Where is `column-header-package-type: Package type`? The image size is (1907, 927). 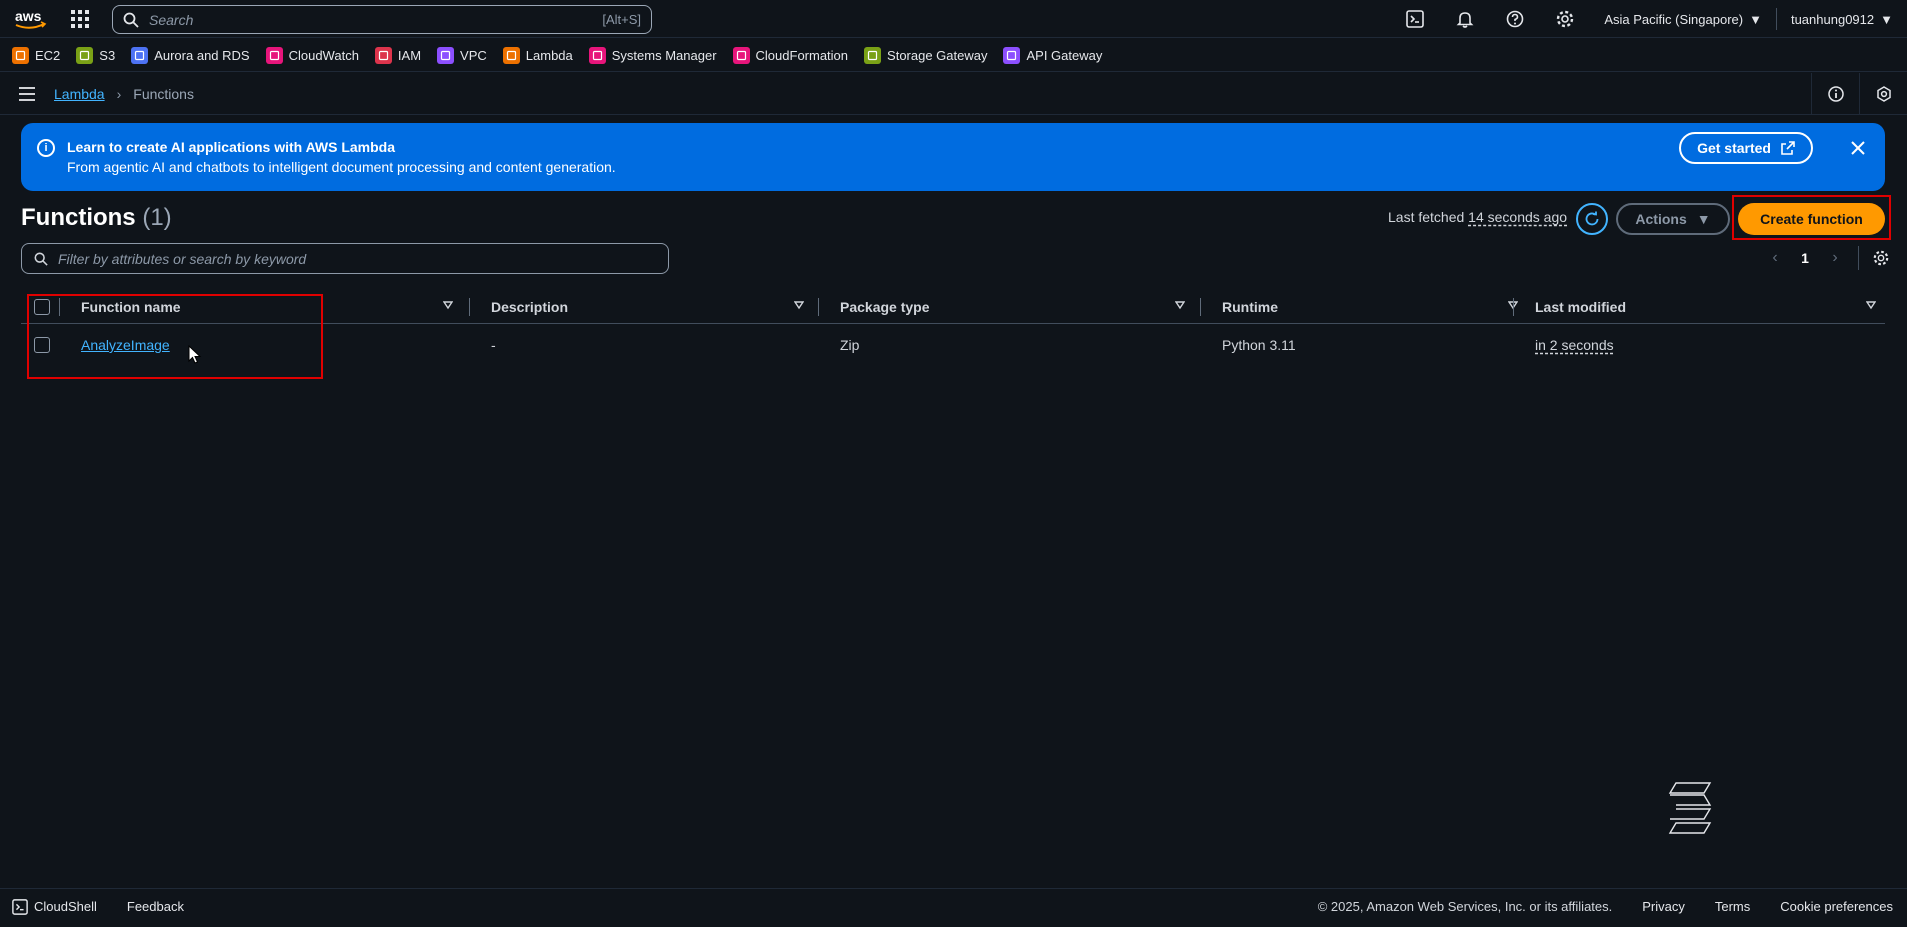 column-header-package-type: Package type is located at coordinates (1025, 307).